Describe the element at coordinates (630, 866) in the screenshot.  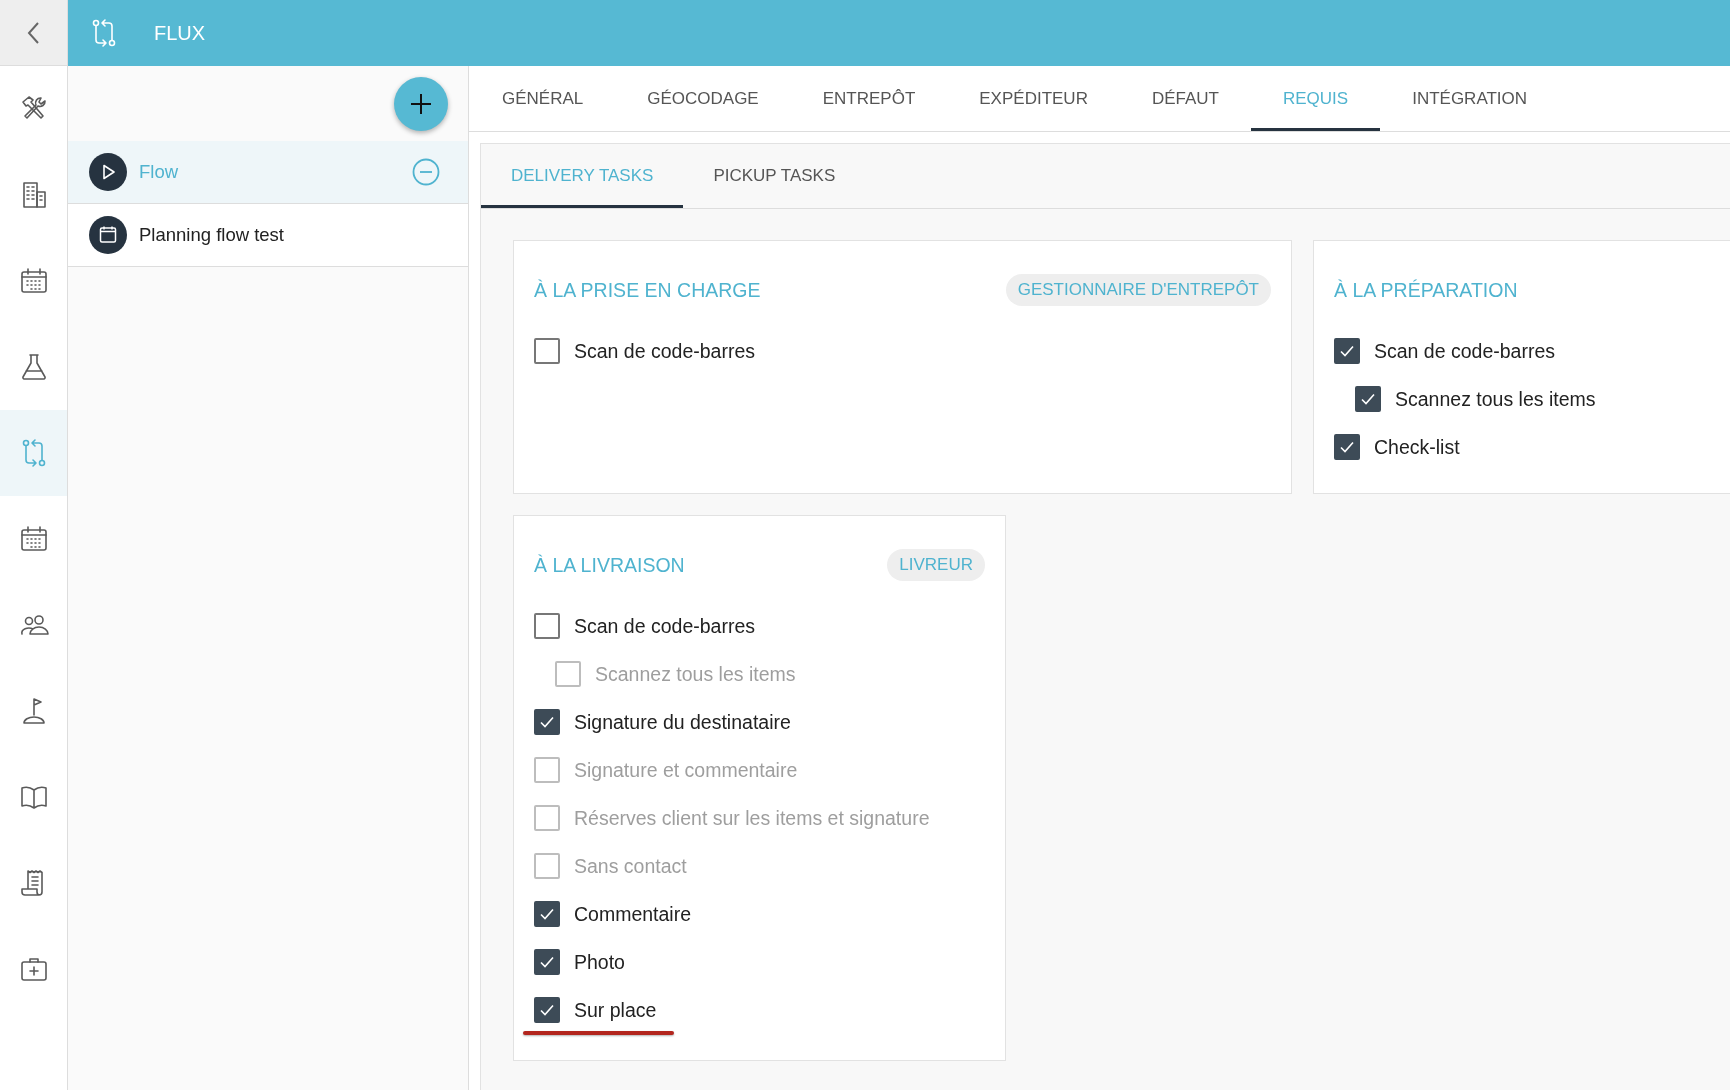
I see `option-label: Sans contact` at that location.